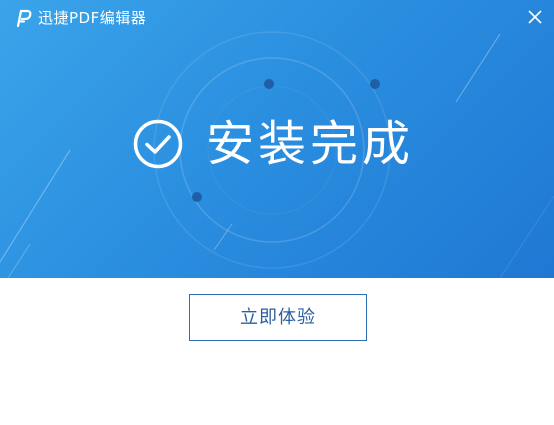 The image size is (554, 425). What do you see at coordinates (277, 18) in the screenshot?
I see `title-bar: 迅捷PDF编辑器` at bounding box center [277, 18].